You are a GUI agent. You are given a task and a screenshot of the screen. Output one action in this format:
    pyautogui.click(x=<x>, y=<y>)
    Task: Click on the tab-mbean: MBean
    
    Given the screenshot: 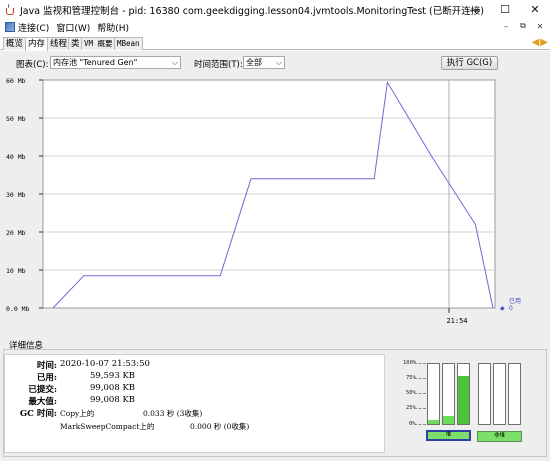 What is the action you would take?
    pyautogui.click(x=128, y=43)
    